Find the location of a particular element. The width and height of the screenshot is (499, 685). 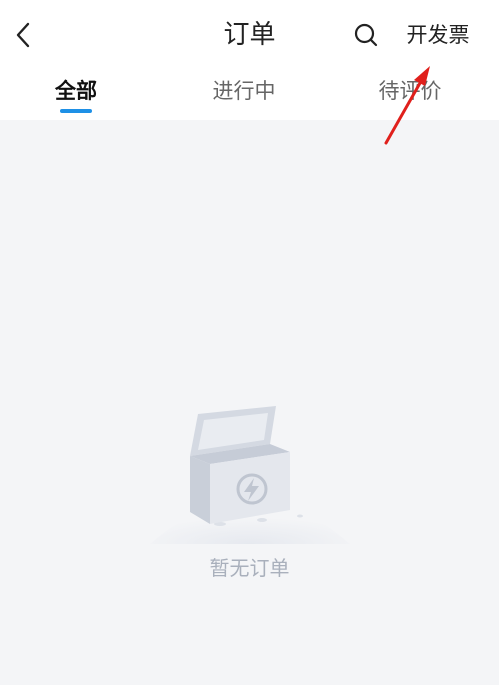

search-button is located at coordinates (366, 35).